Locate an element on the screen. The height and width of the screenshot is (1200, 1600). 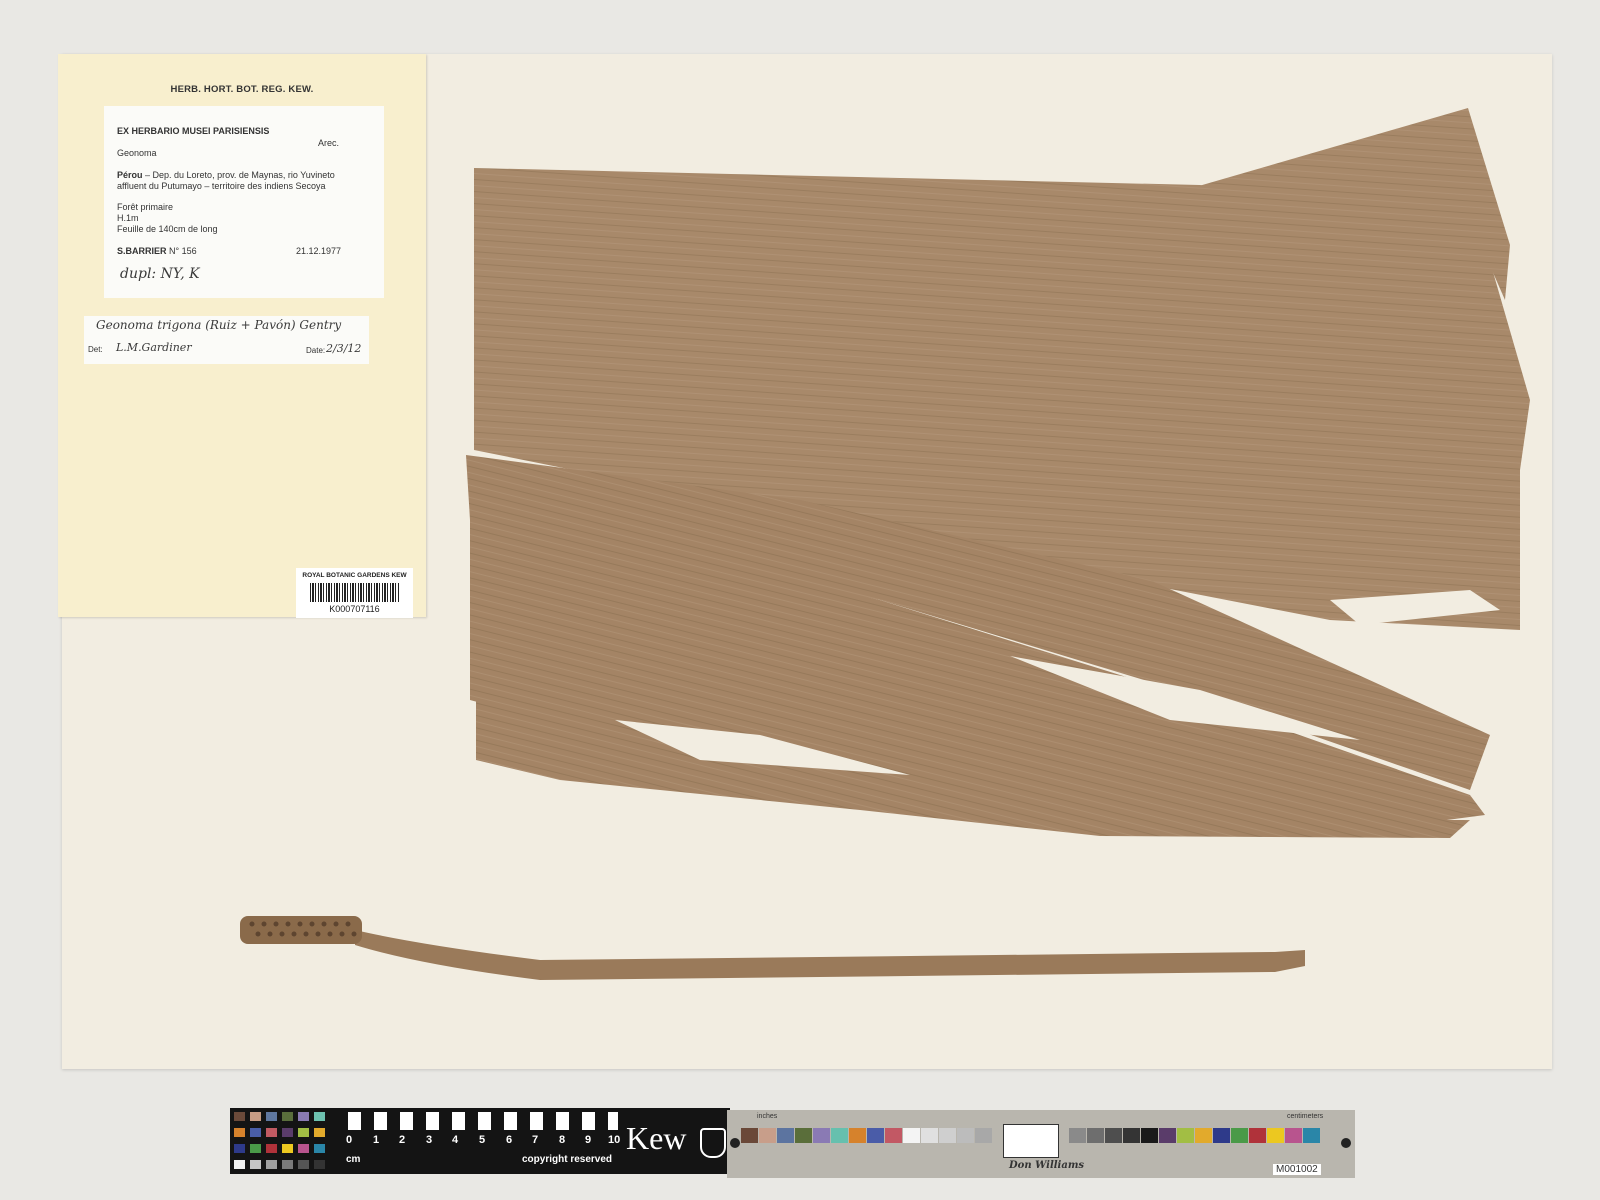
crest-icon is located at coordinates (713, 1143).